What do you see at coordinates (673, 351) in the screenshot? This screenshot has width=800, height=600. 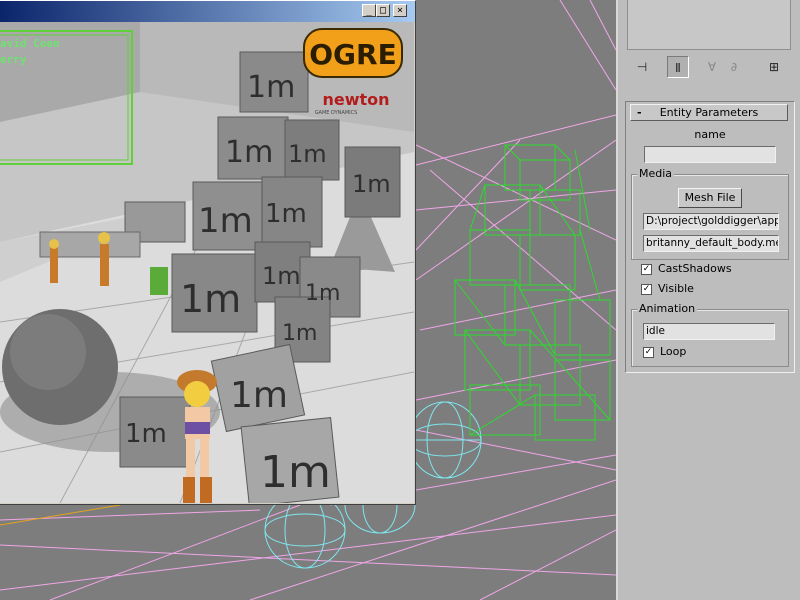 I see `loop-label: Loop` at bounding box center [673, 351].